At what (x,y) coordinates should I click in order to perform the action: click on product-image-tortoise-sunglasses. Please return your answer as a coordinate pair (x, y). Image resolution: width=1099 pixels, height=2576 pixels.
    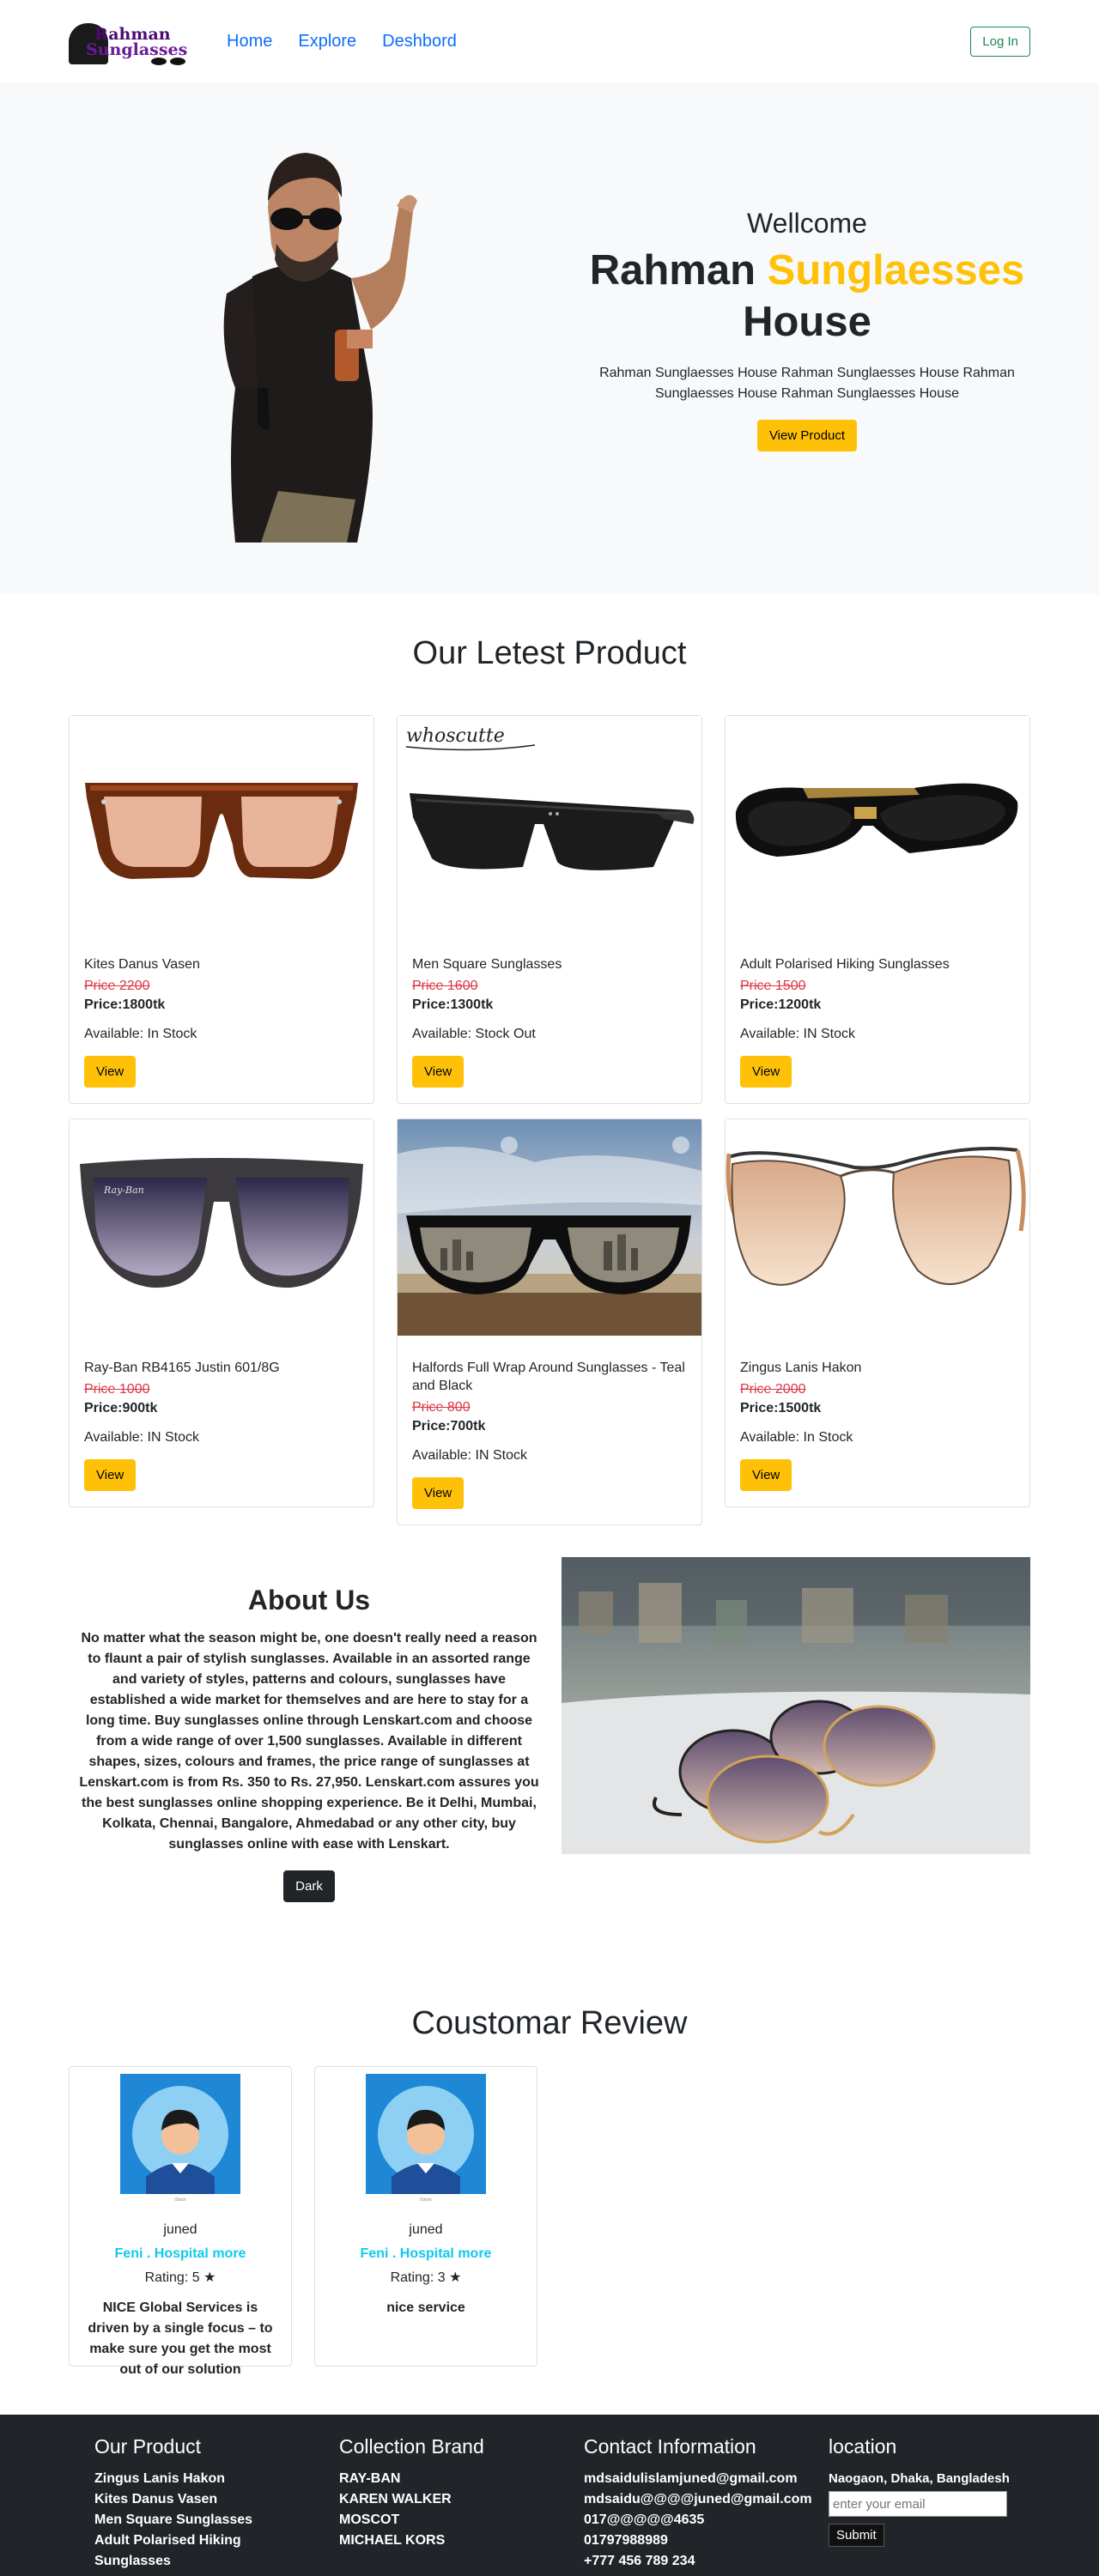
    Looking at the image, I should click on (221, 824).